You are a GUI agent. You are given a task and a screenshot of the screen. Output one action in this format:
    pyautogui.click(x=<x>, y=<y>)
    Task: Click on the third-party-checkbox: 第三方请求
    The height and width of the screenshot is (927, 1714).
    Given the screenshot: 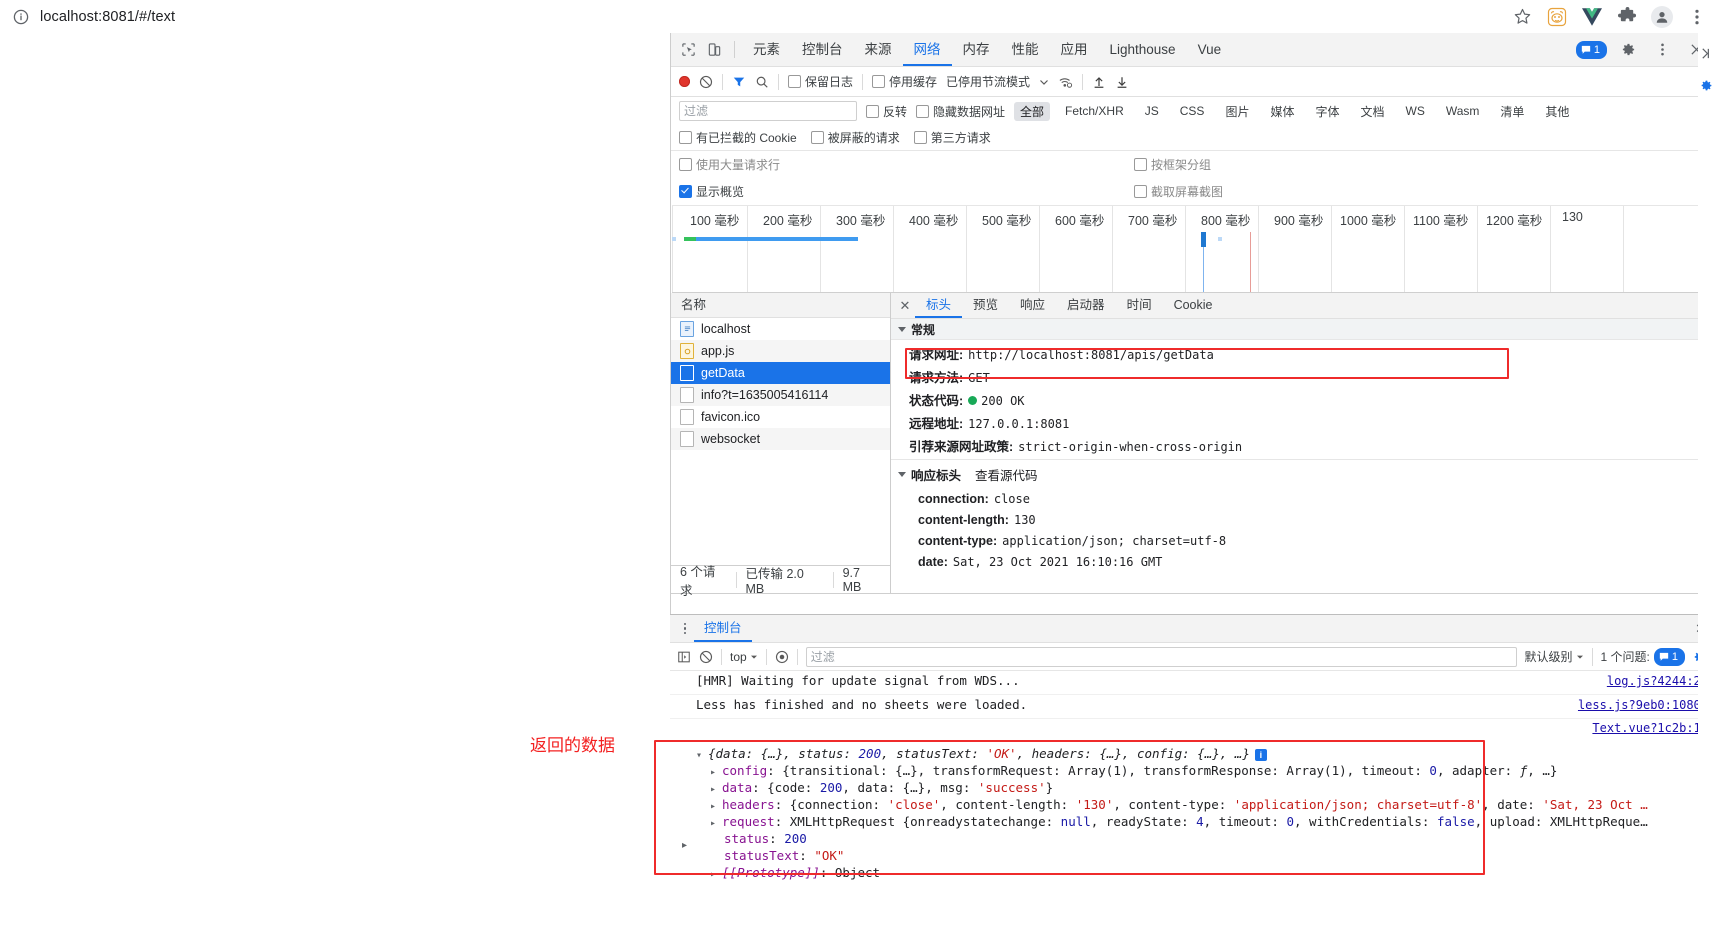 What is the action you would take?
    pyautogui.click(x=952, y=137)
    